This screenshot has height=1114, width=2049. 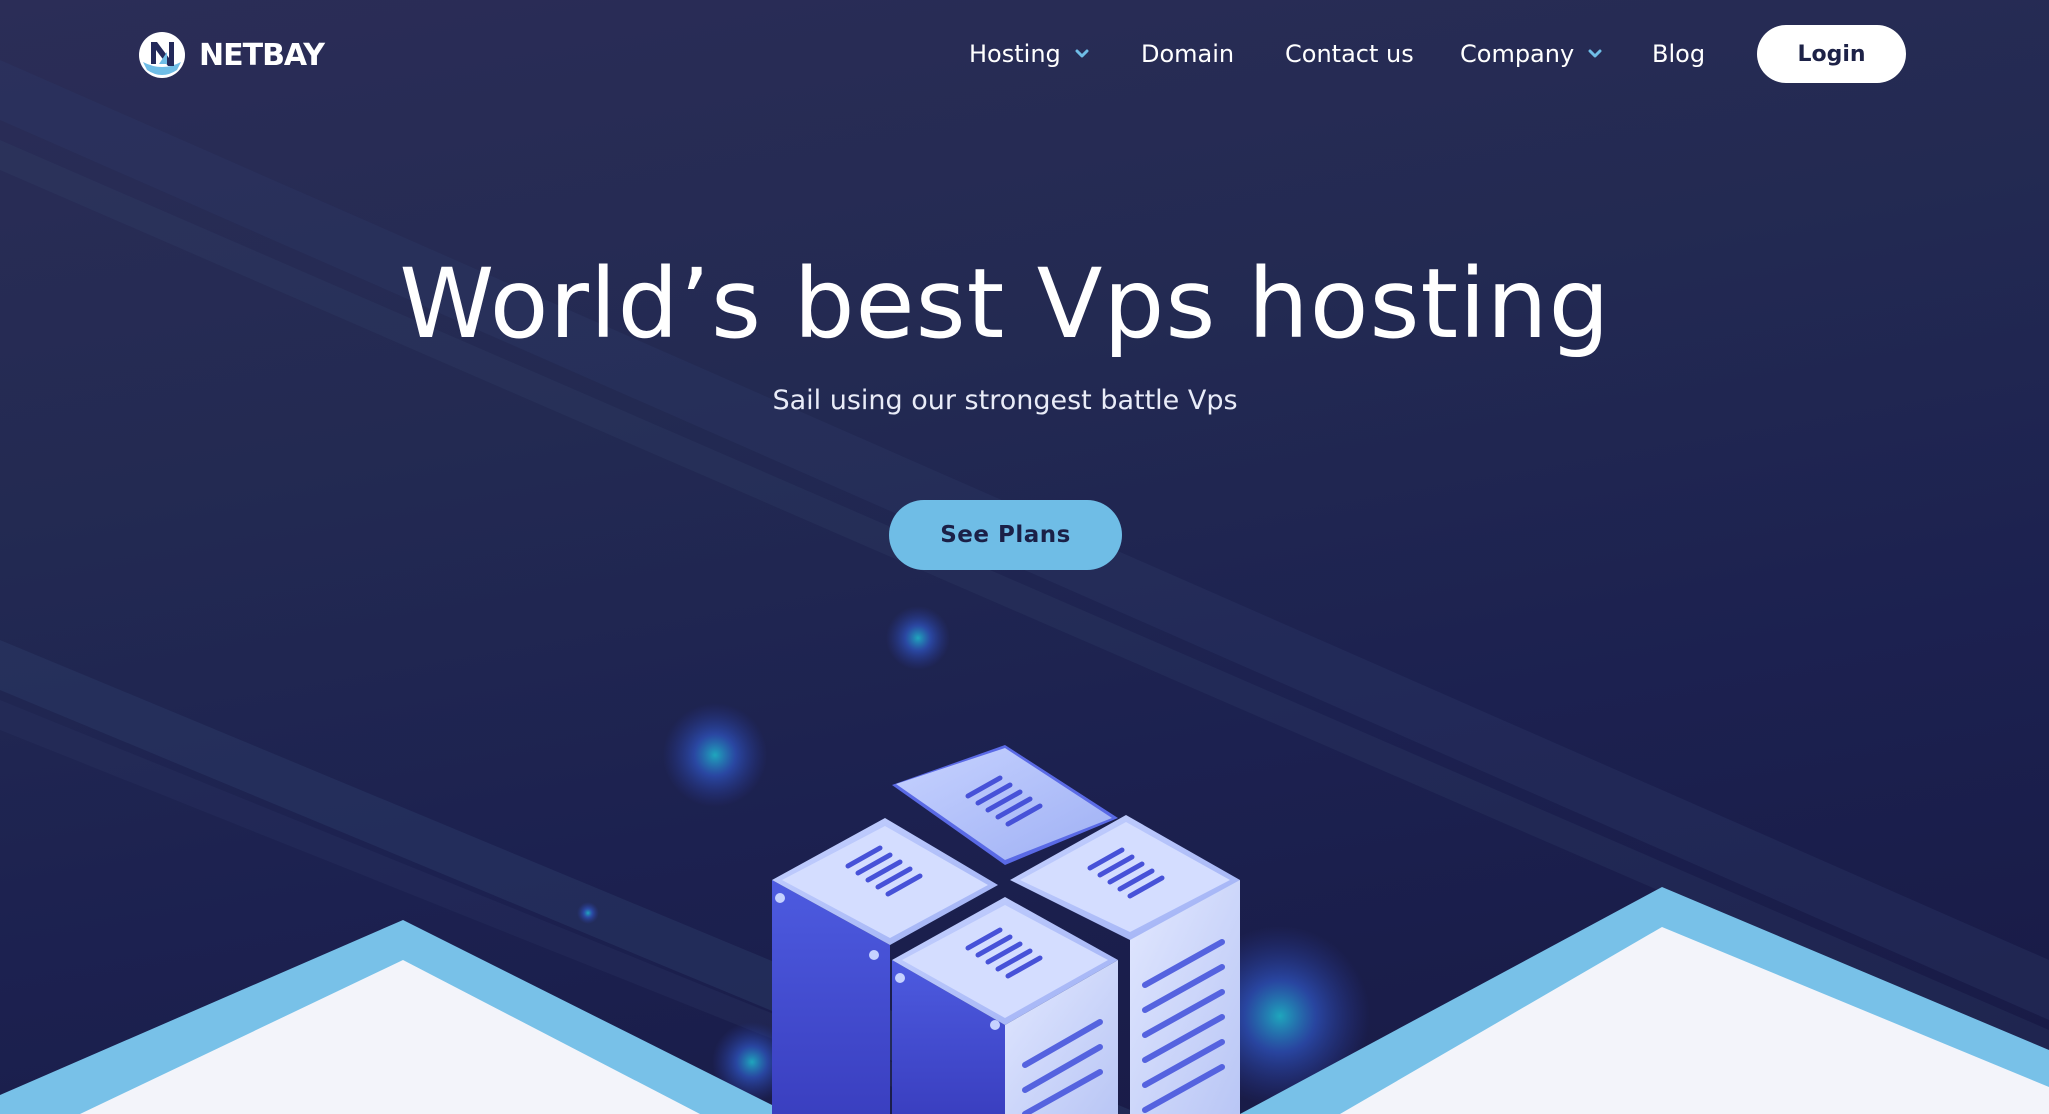 What do you see at coordinates (1831, 54) in the screenshot?
I see `login-button: Login` at bounding box center [1831, 54].